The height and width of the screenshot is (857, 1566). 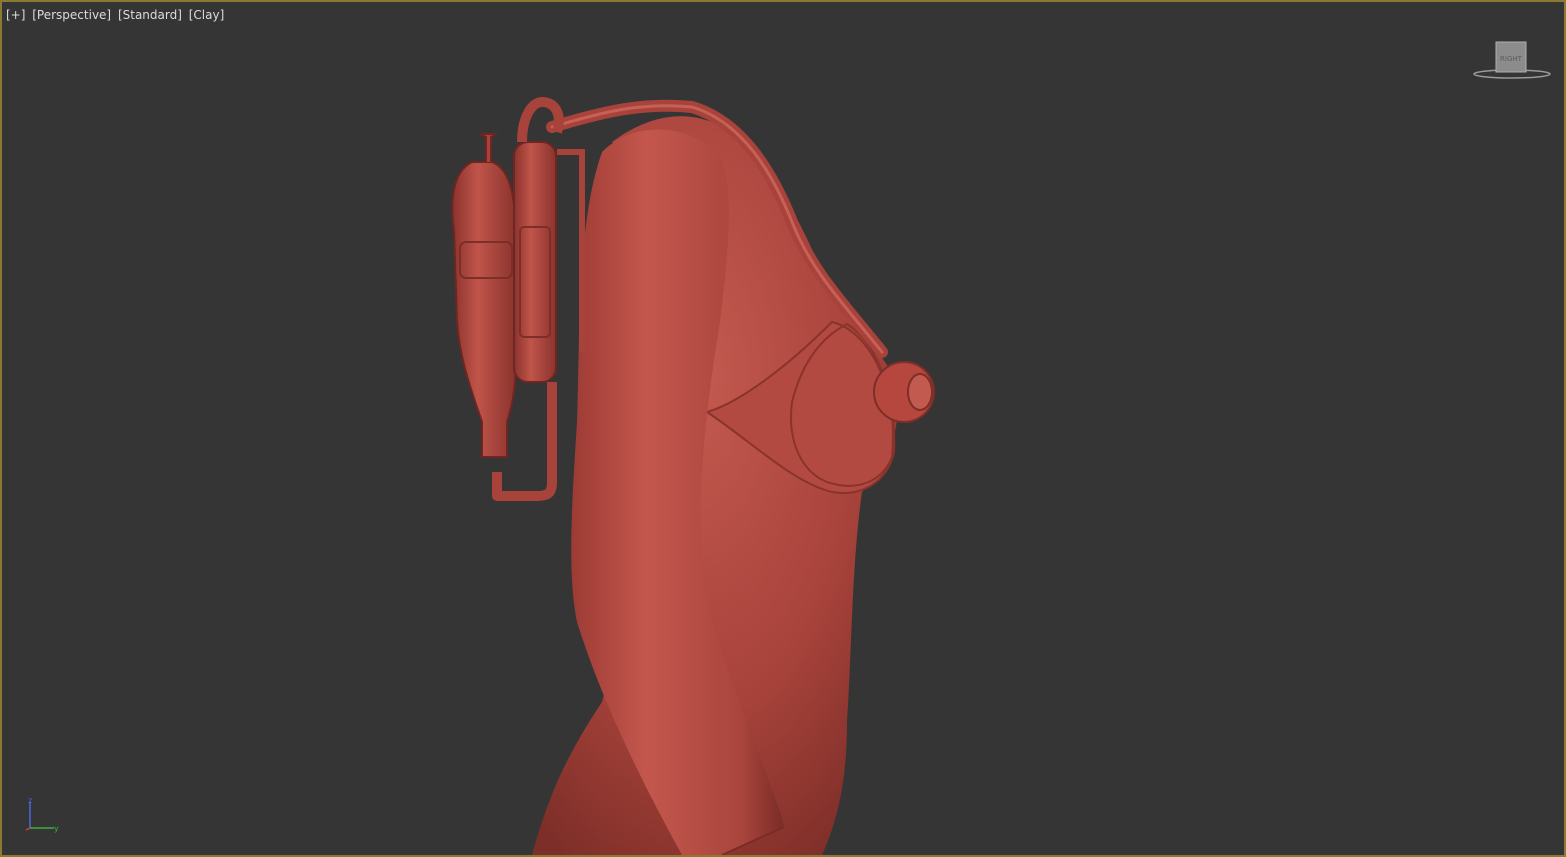 I want to click on viewcube-face-label: RIGHT, so click(x=1511, y=59).